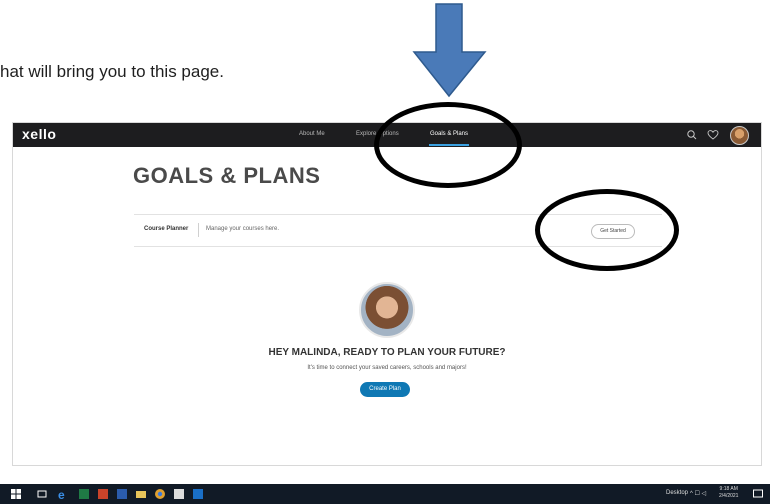 Image resolution: width=770 pixels, height=504 pixels. I want to click on clock-date: 2/4/2021, so click(729, 496).